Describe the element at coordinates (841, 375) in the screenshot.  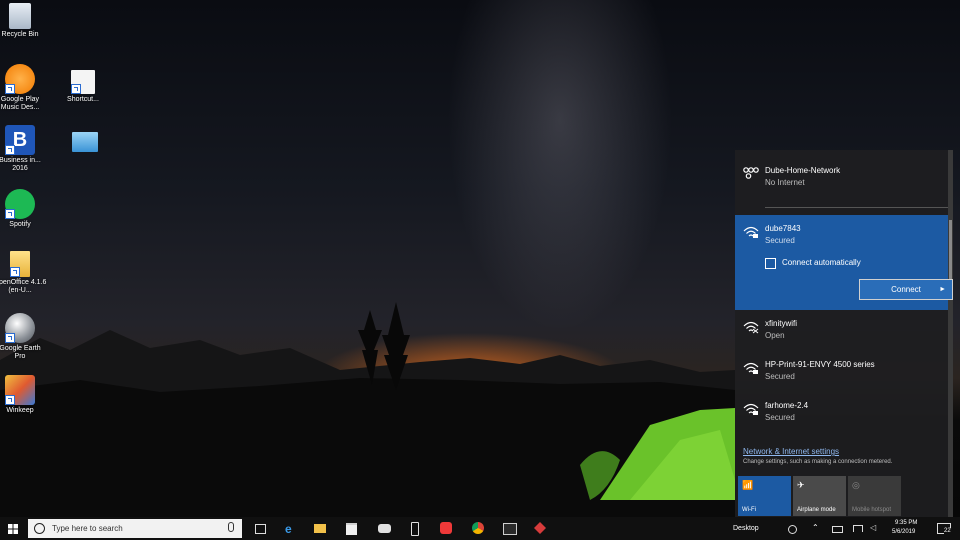
I see `network-item-hp-print: HP-Print-91-ENVY 4500 series Secured` at that location.